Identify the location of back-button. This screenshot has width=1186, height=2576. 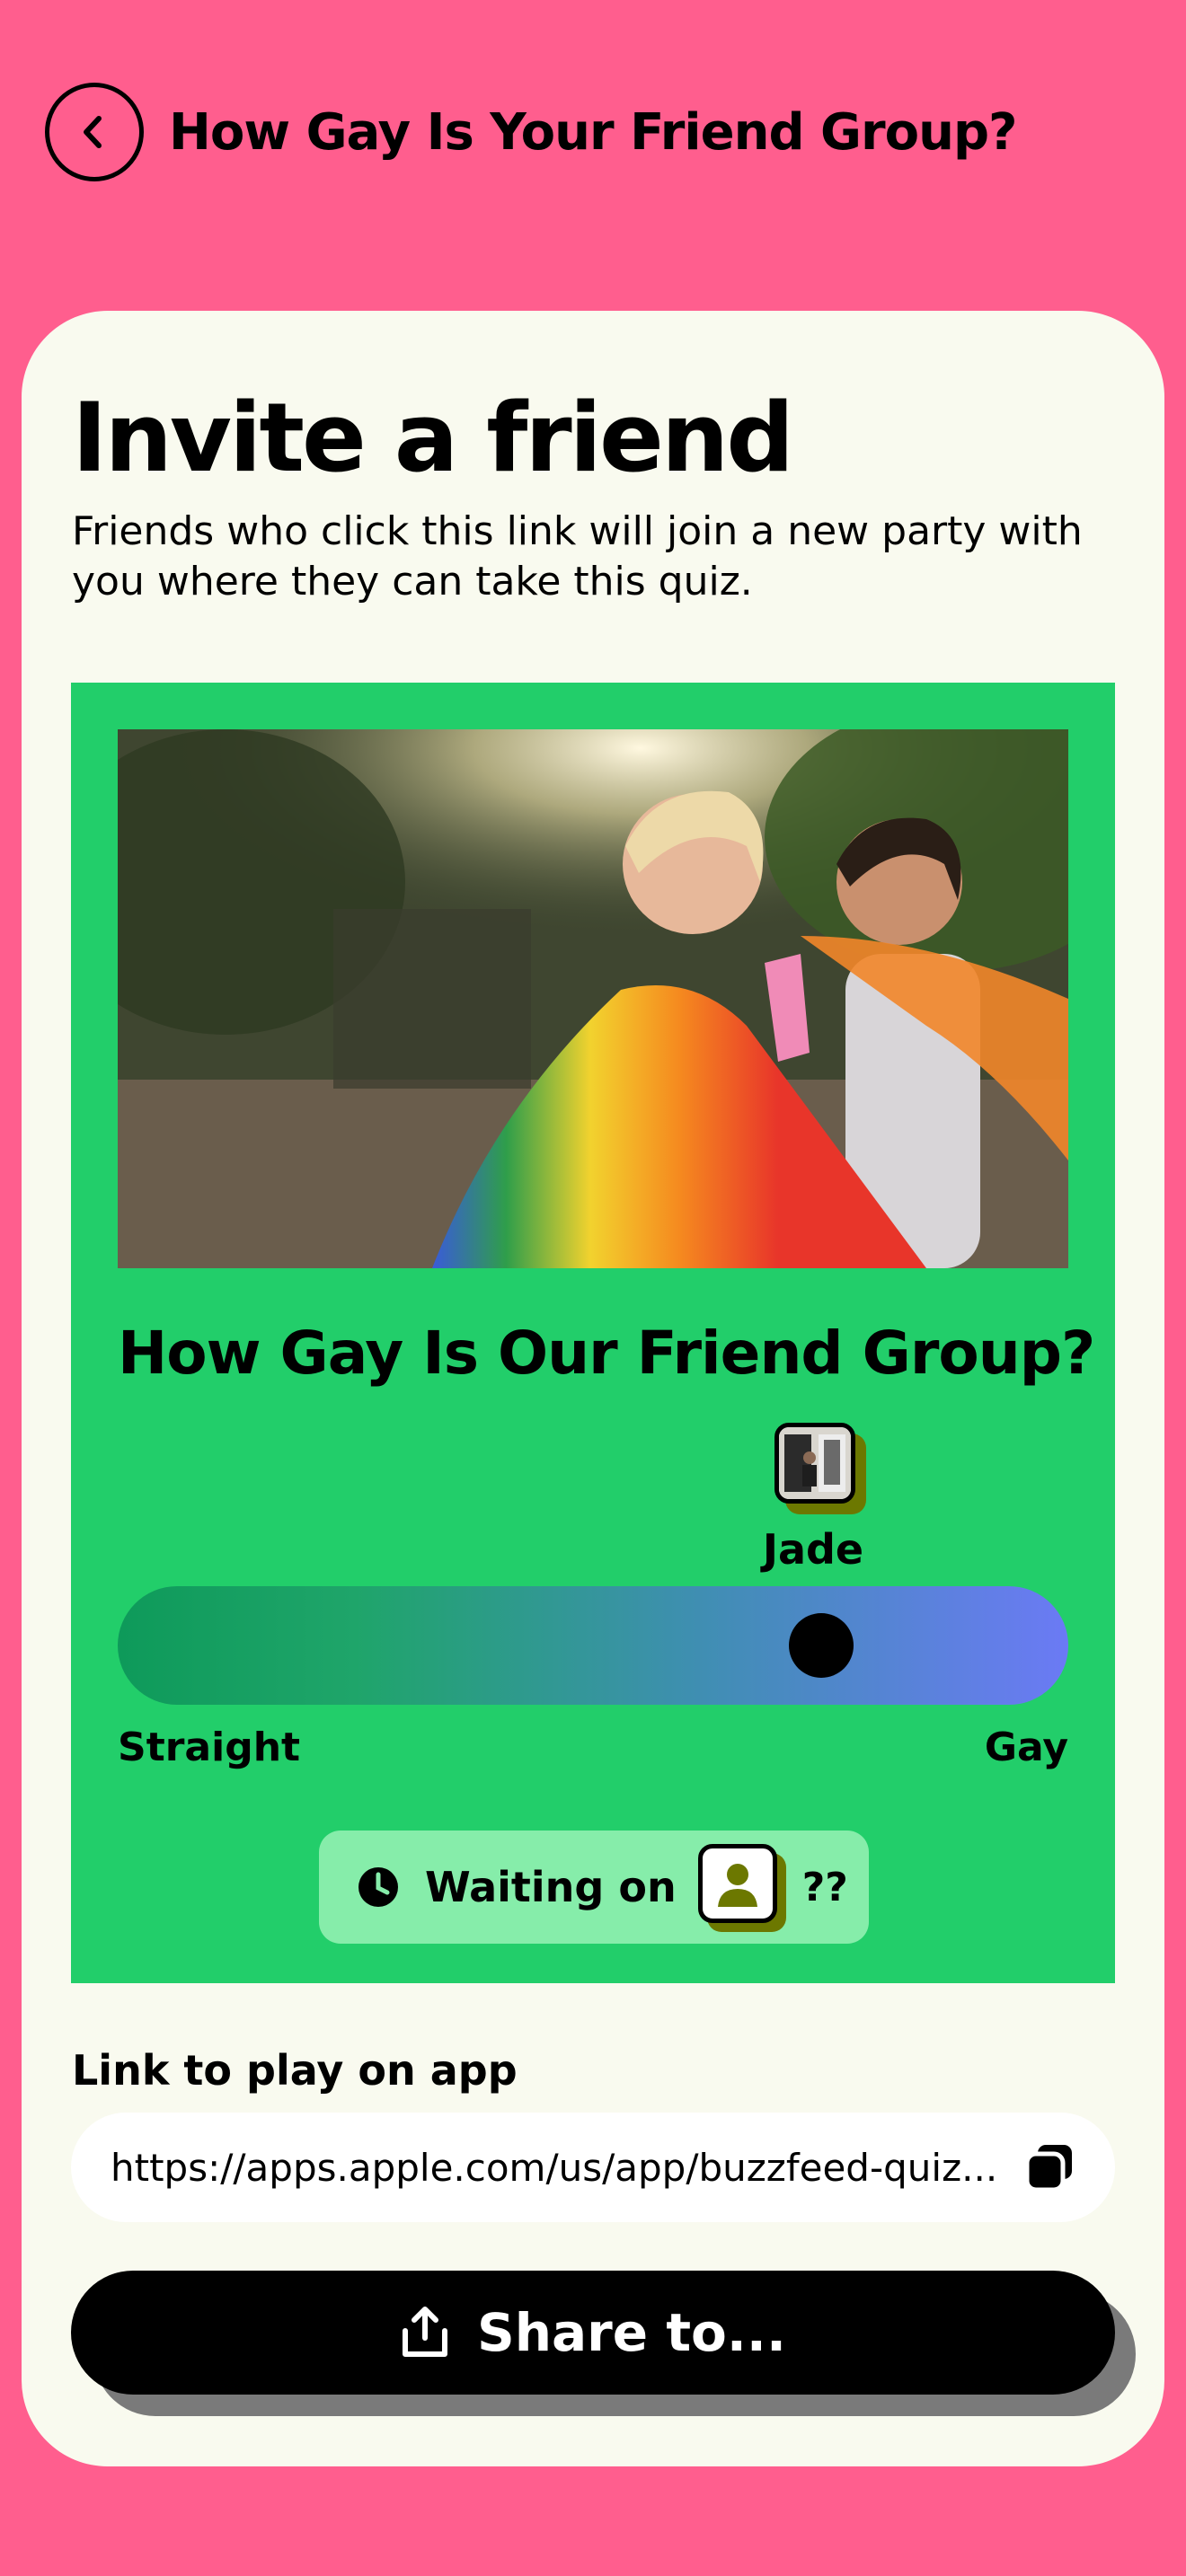
(94, 132).